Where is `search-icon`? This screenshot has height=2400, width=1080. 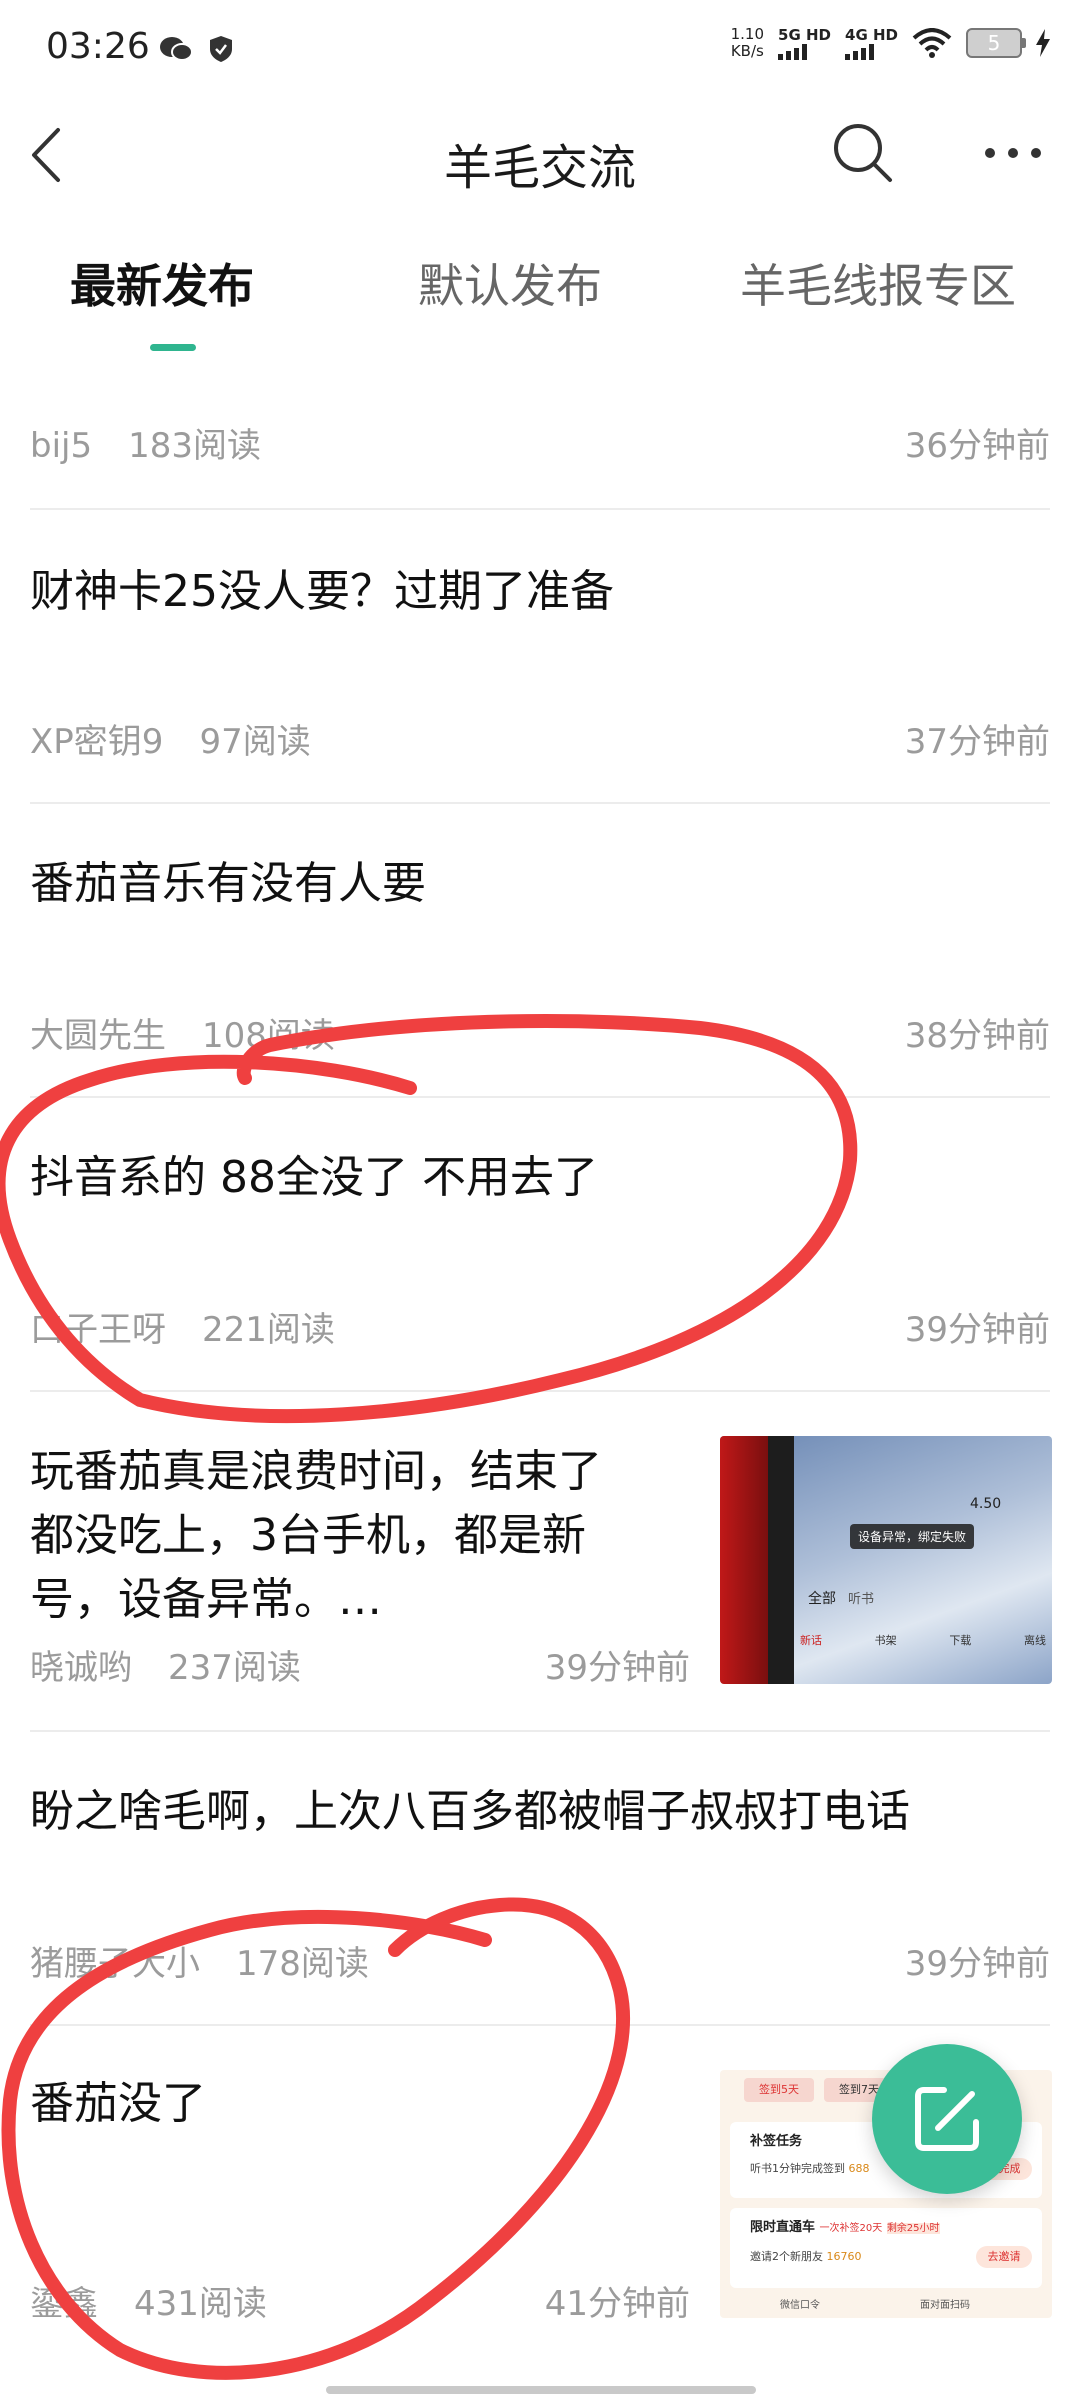 search-icon is located at coordinates (863, 153).